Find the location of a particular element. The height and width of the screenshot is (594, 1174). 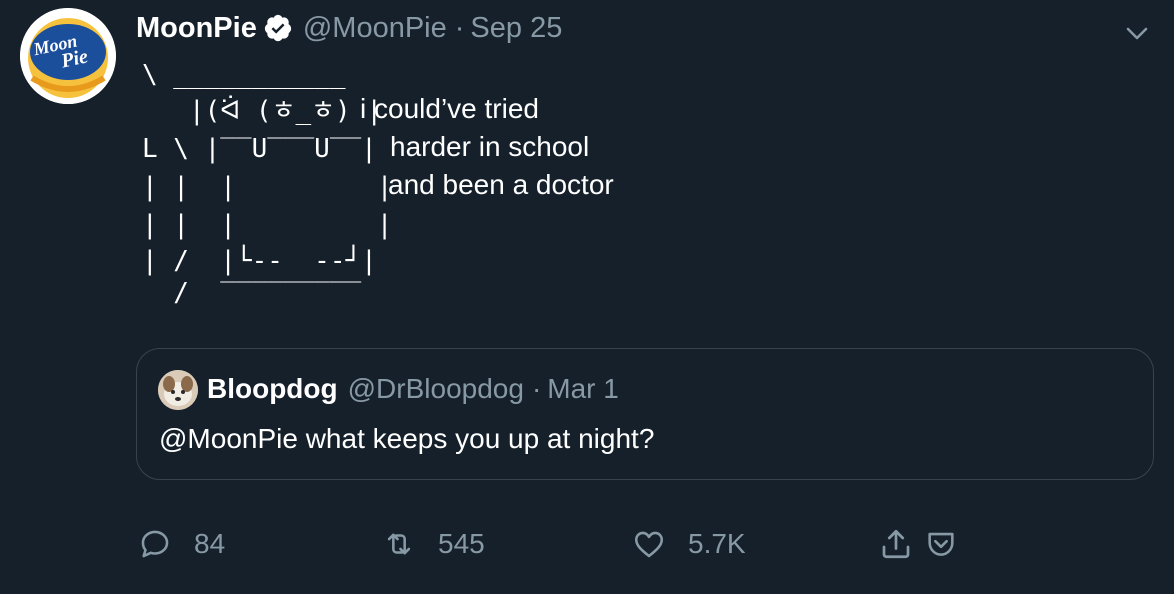

quoted-author-avatar is located at coordinates (178, 390).